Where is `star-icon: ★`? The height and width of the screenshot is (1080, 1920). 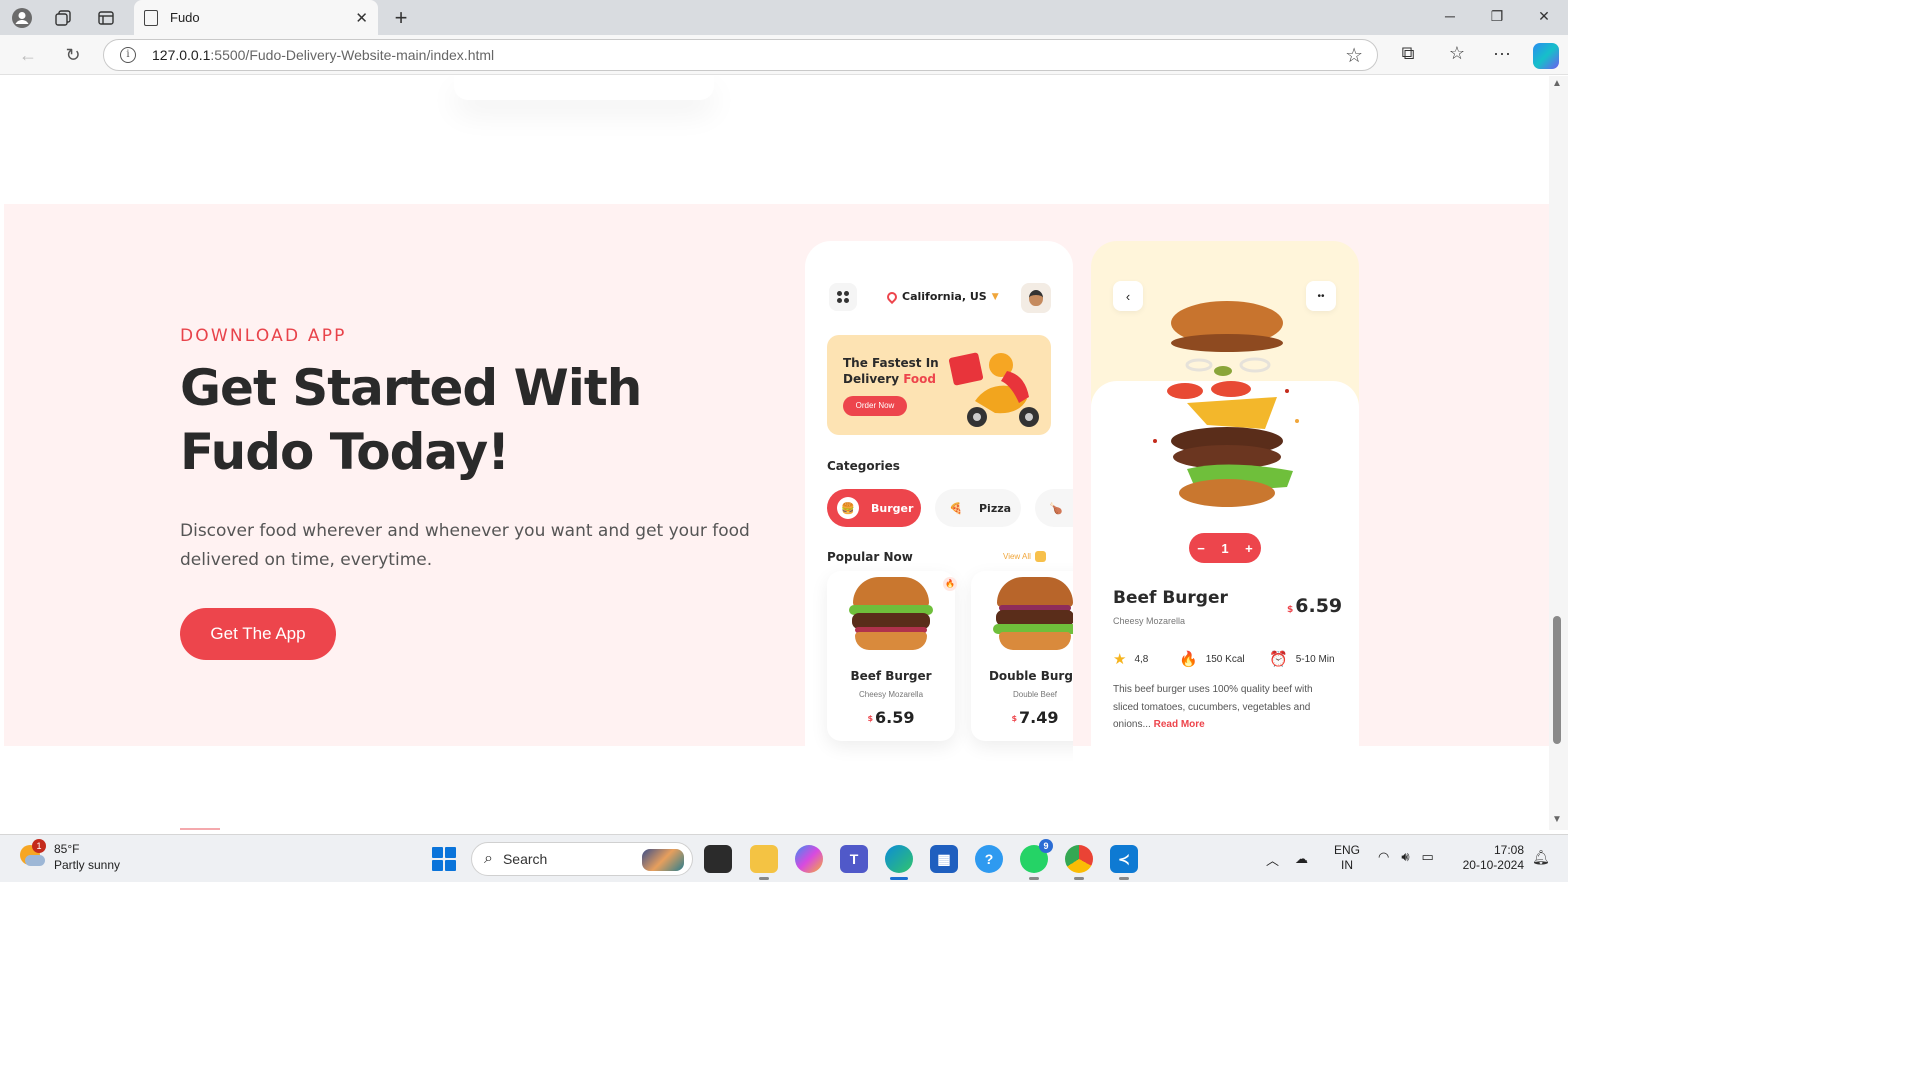
star-icon: ★ is located at coordinates (1120, 659).